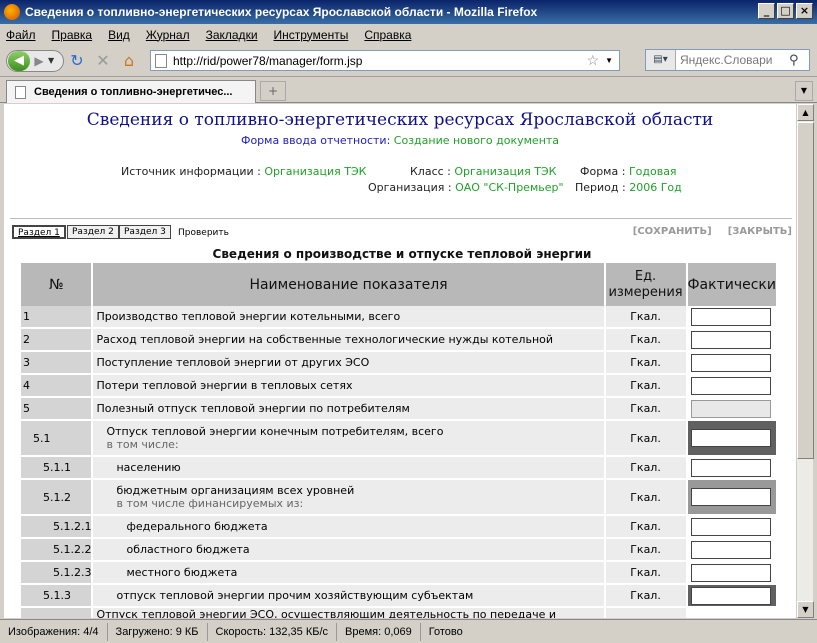 The height and width of the screenshot is (643, 817). What do you see at coordinates (805, 290) in the screenshot?
I see `scroll-thumb` at bounding box center [805, 290].